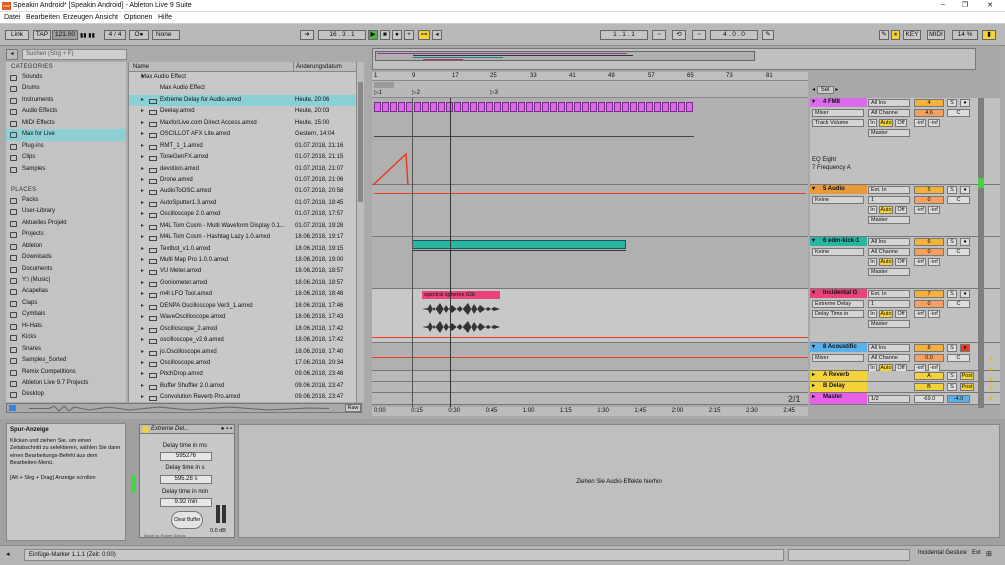  What do you see at coordinates (66, 257) in the screenshot?
I see `place-item: Downloads` at bounding box center [66, 257].